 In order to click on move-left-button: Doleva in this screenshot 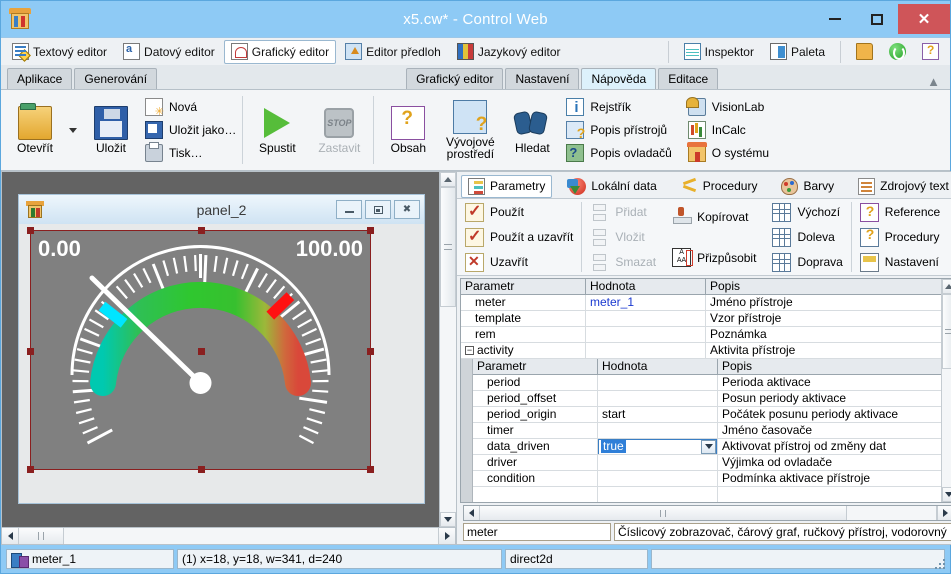, I will do `click(807, 237)`.